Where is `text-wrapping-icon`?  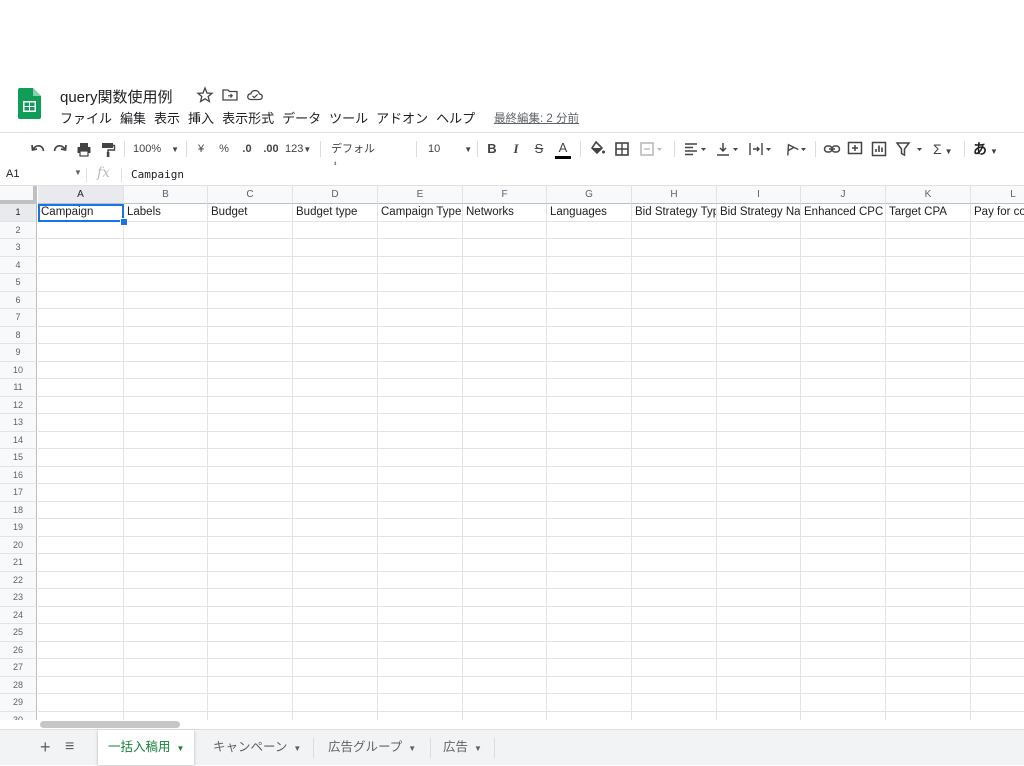 text-wrapping-icon is located at coordinates (761, 149).